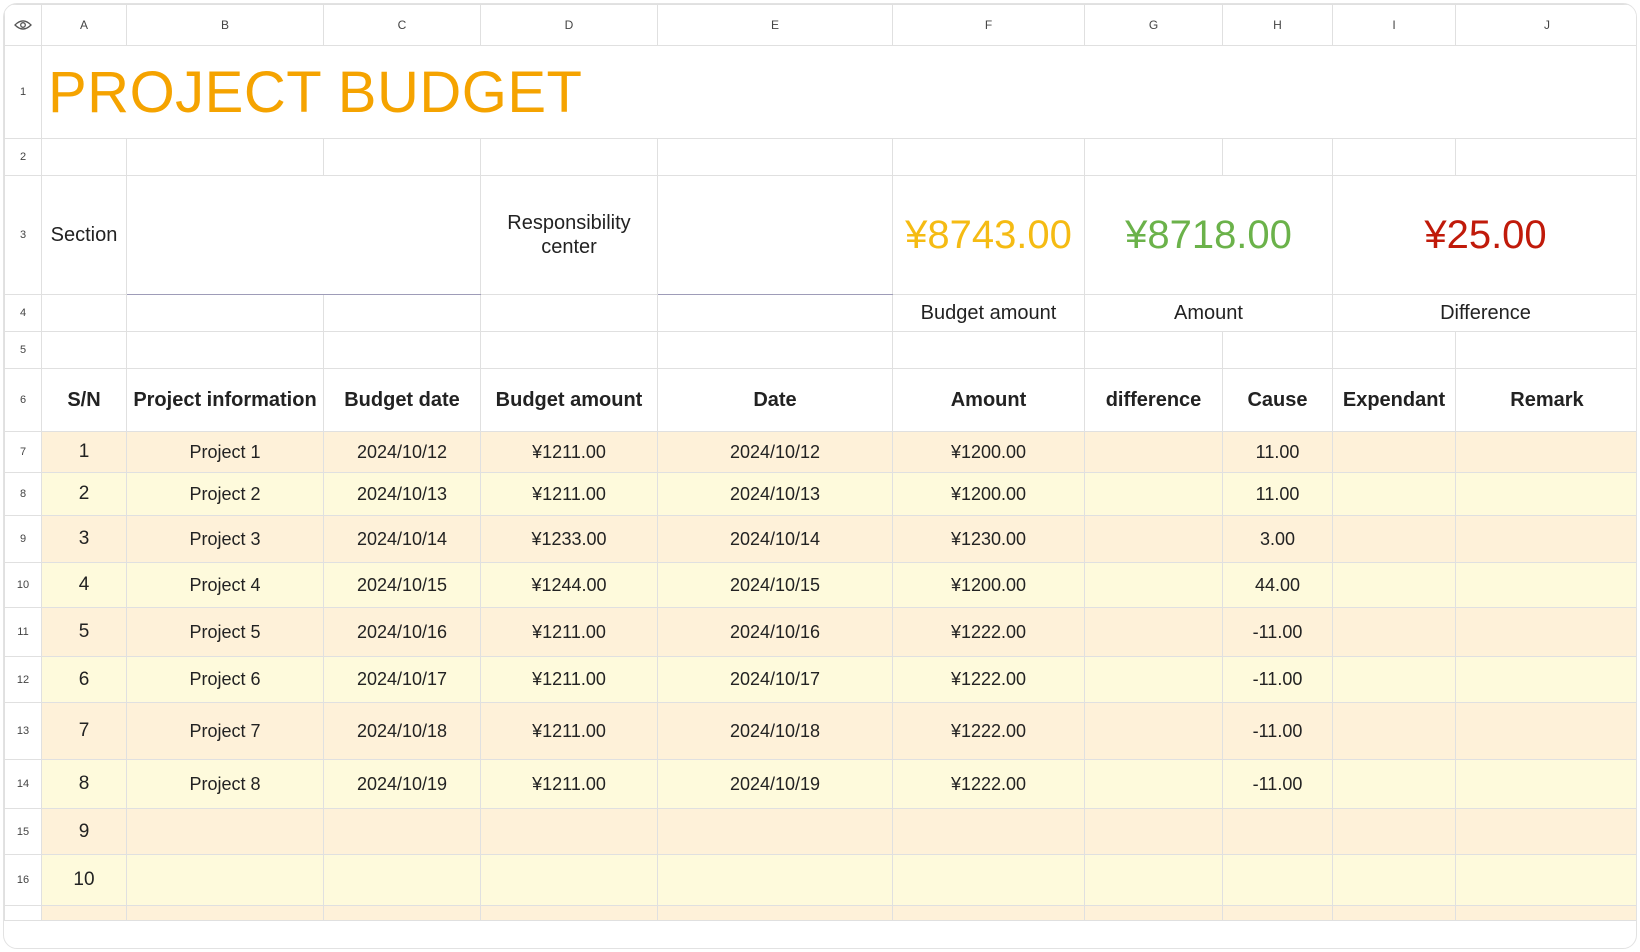 This screenshot has width=1640, height=952. Describe the element at coordinates (1277, 400) in the screenshot. I see `header-cause: Cause` at that location.